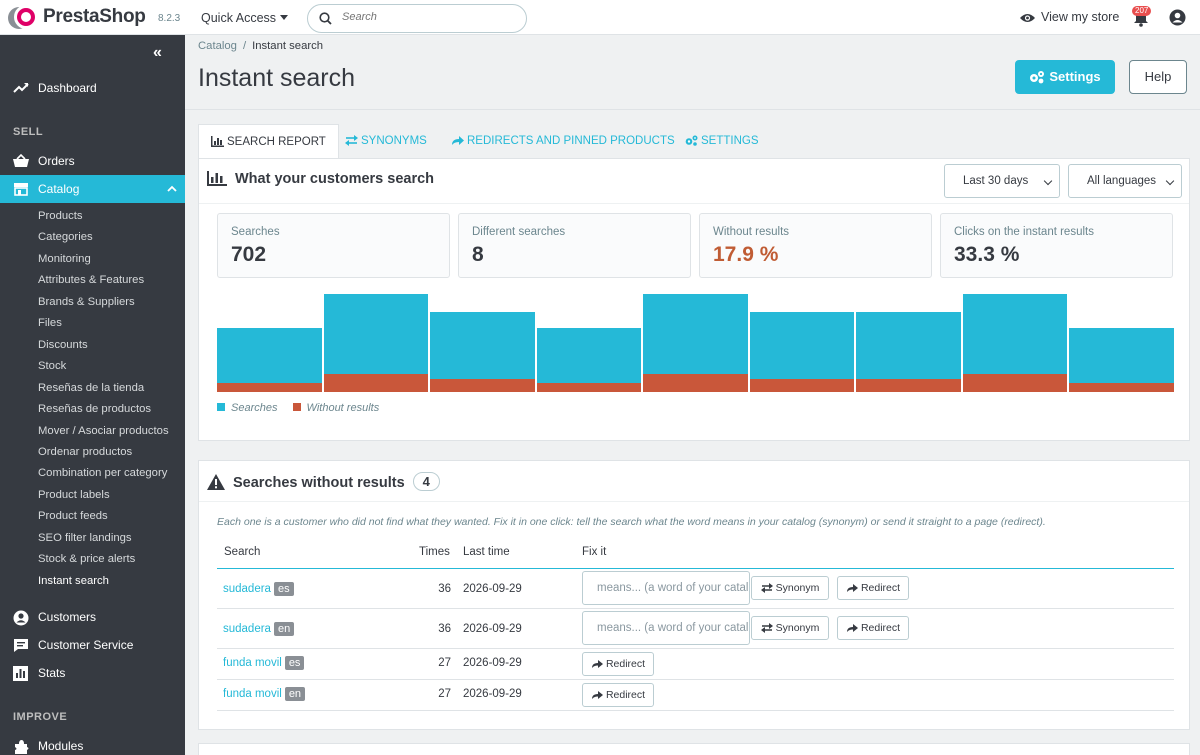  What do you see at coordinates (92, 366) in the screenshot?
I see `sidebar-subitem: Stock` at bounding box center [92, 366].